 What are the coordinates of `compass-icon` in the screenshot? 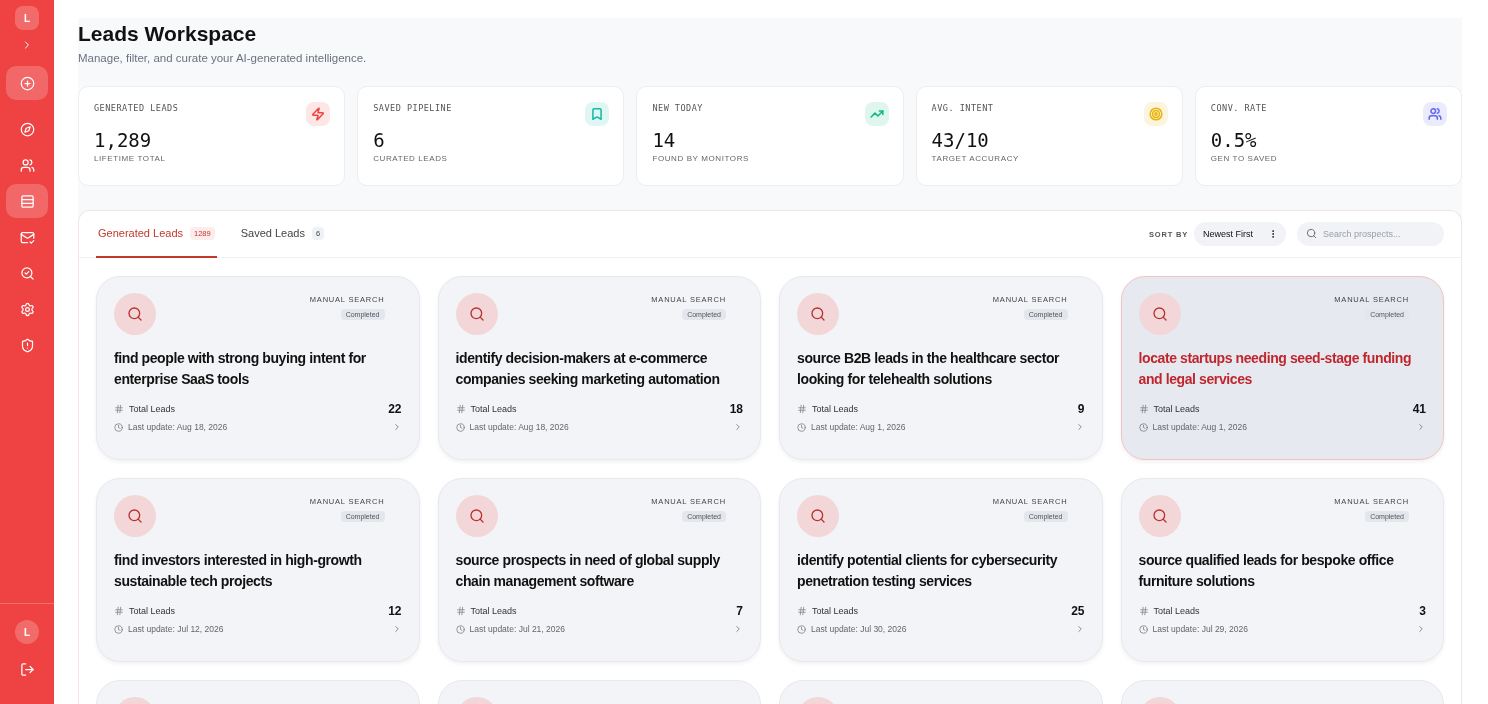 It's located at (27, 129).